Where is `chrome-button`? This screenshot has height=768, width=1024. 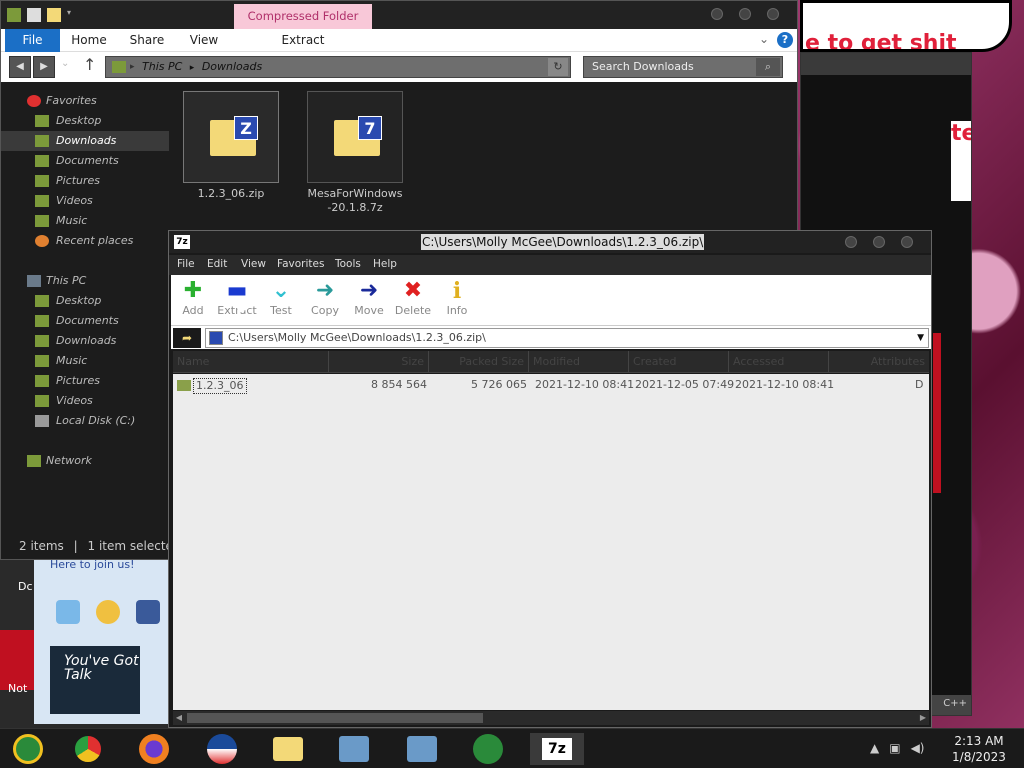 chrome-button is located at coordinates (88, 749).